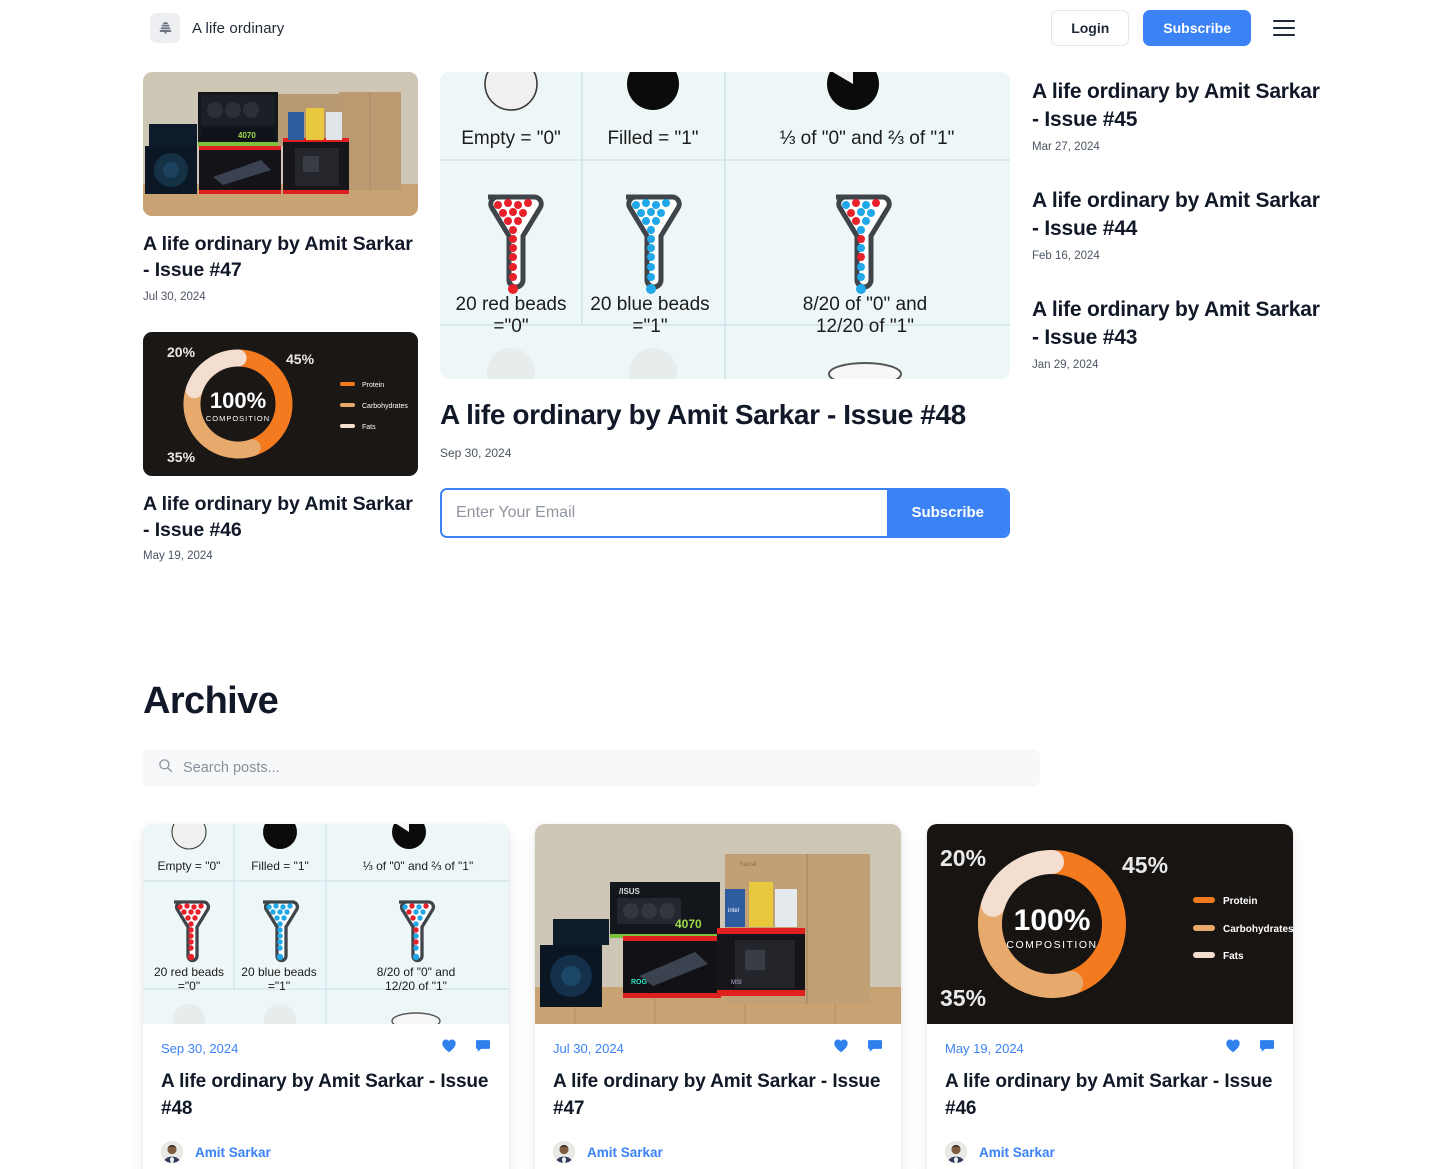  I want to click on email-field, so click(665, 512).